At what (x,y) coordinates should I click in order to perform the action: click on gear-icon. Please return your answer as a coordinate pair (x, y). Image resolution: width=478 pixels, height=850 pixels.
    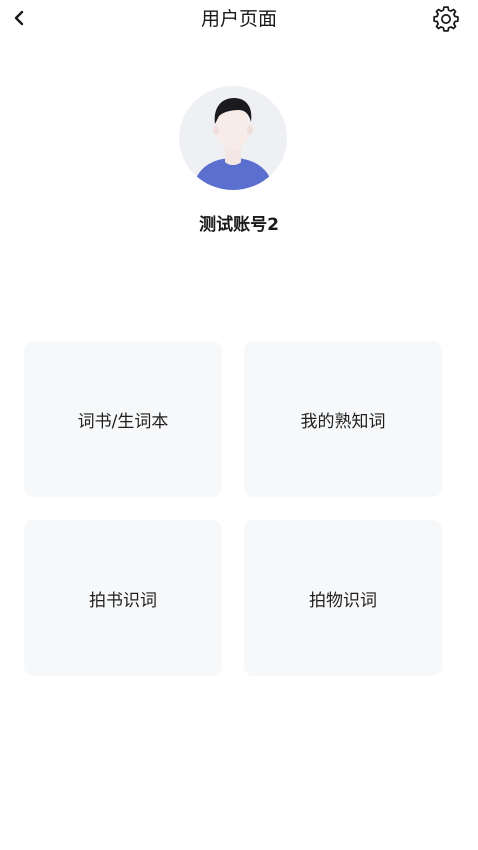
    Looking at the image, I should click on (446, 19).